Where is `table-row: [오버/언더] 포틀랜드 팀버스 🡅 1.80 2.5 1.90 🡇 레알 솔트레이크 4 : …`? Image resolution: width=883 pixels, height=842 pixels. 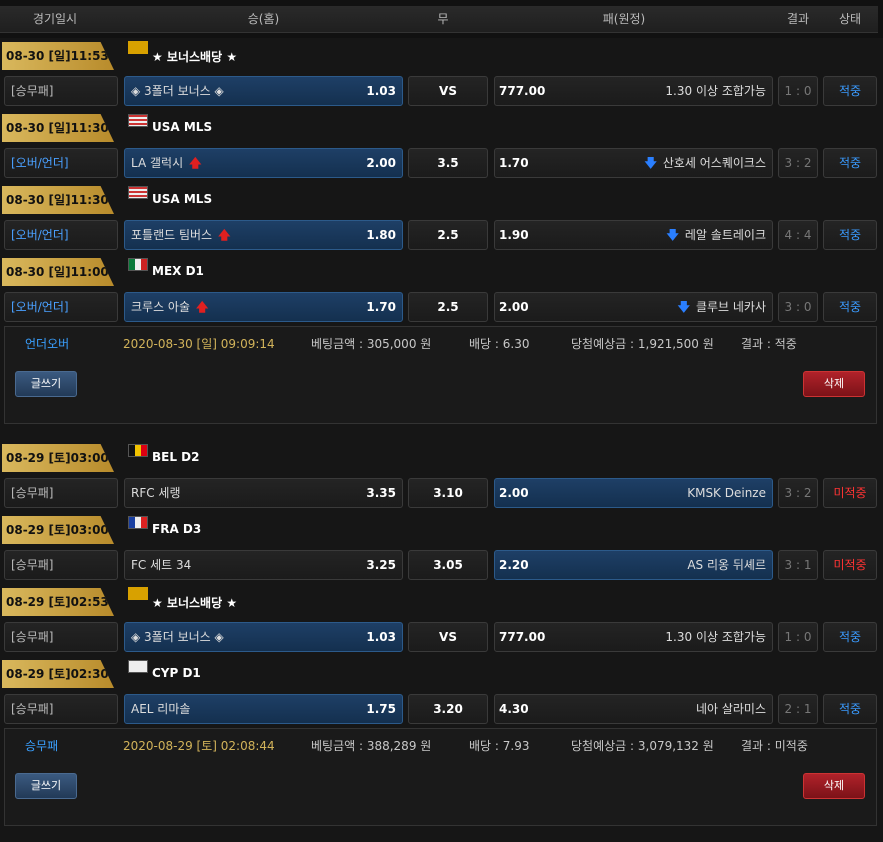 table-row: [오버/언더] 포틀랜드 팀버스 🡅 1.80 2.5 1.90 🡇 레알 솔트레이크 4 : … is located at coordinates (441, 236).